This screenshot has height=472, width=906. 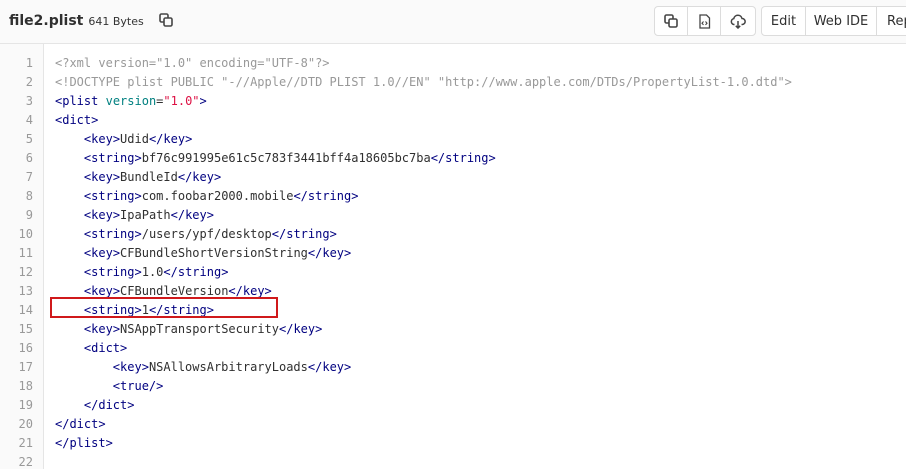 What do you see at coordinates (16, 291) in the screenshot?
I see `line-number: 13` at bounding box center [16, 291].